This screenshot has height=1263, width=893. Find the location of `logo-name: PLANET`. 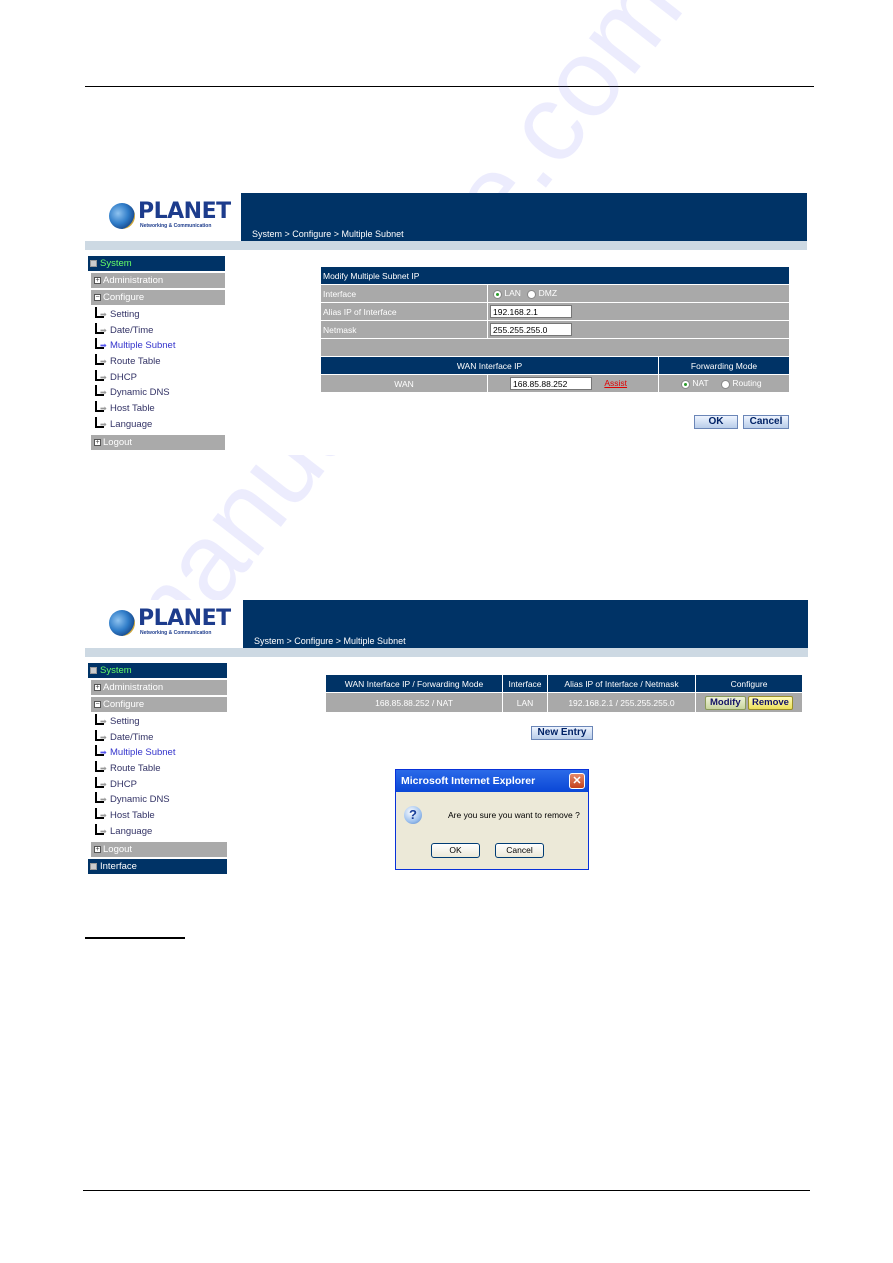

logo-name: PLANET is located at coordinates (184, 211).